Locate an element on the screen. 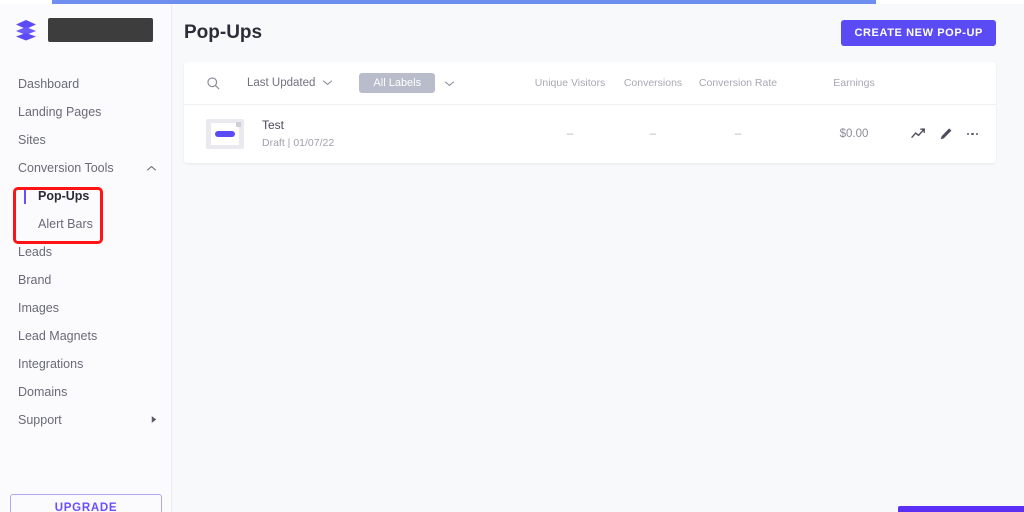 The image size is (1024, 512). page-header: Pop-Ups CREATE NEW POP-UP is located at coordinates (598, 33).